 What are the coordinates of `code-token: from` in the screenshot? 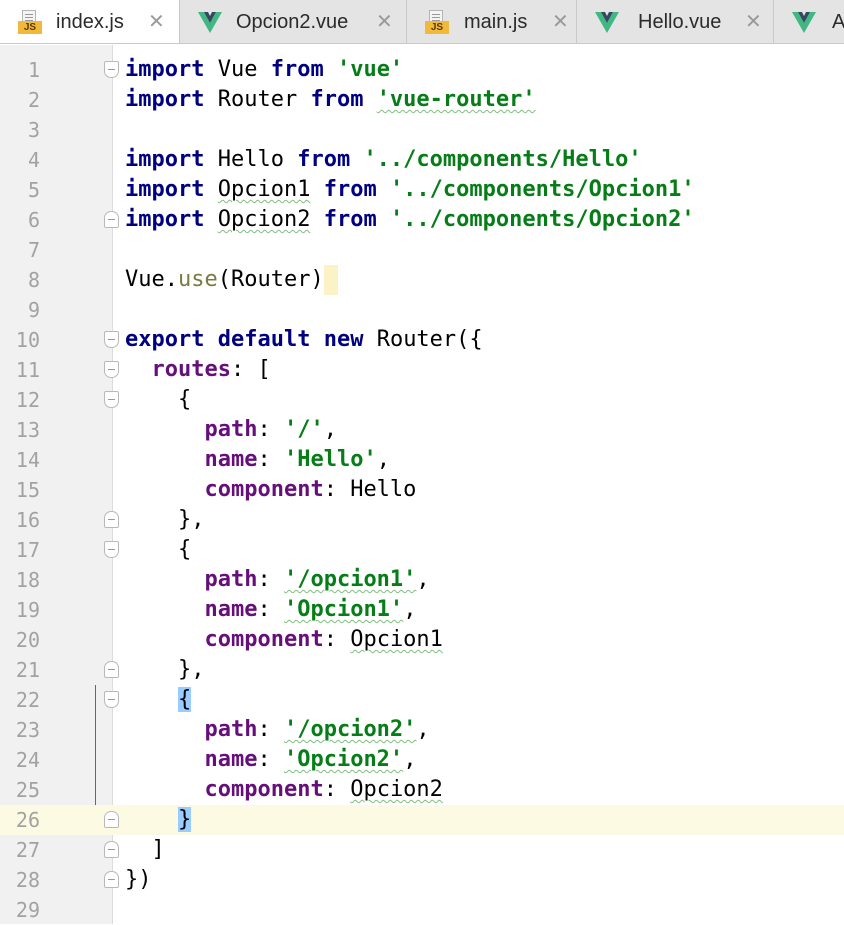 It's located at (350, 219).